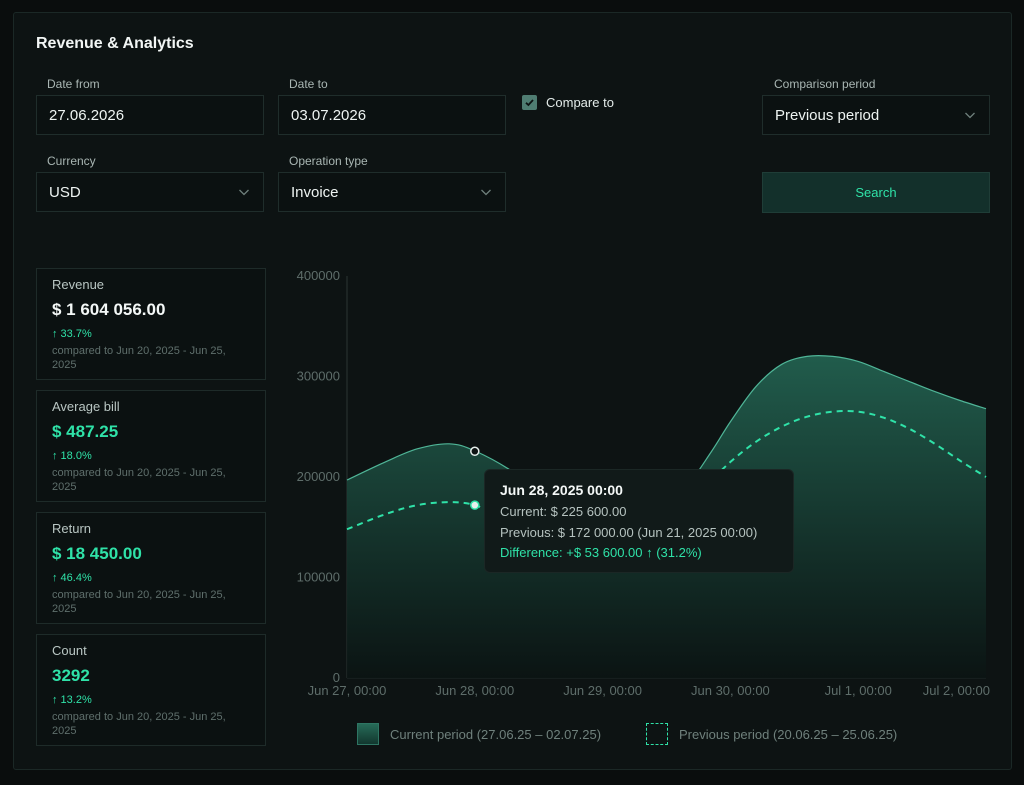  Describe the element at coordinates (69, 650) in the screenshot. I see `stat-label: Count` at that location.